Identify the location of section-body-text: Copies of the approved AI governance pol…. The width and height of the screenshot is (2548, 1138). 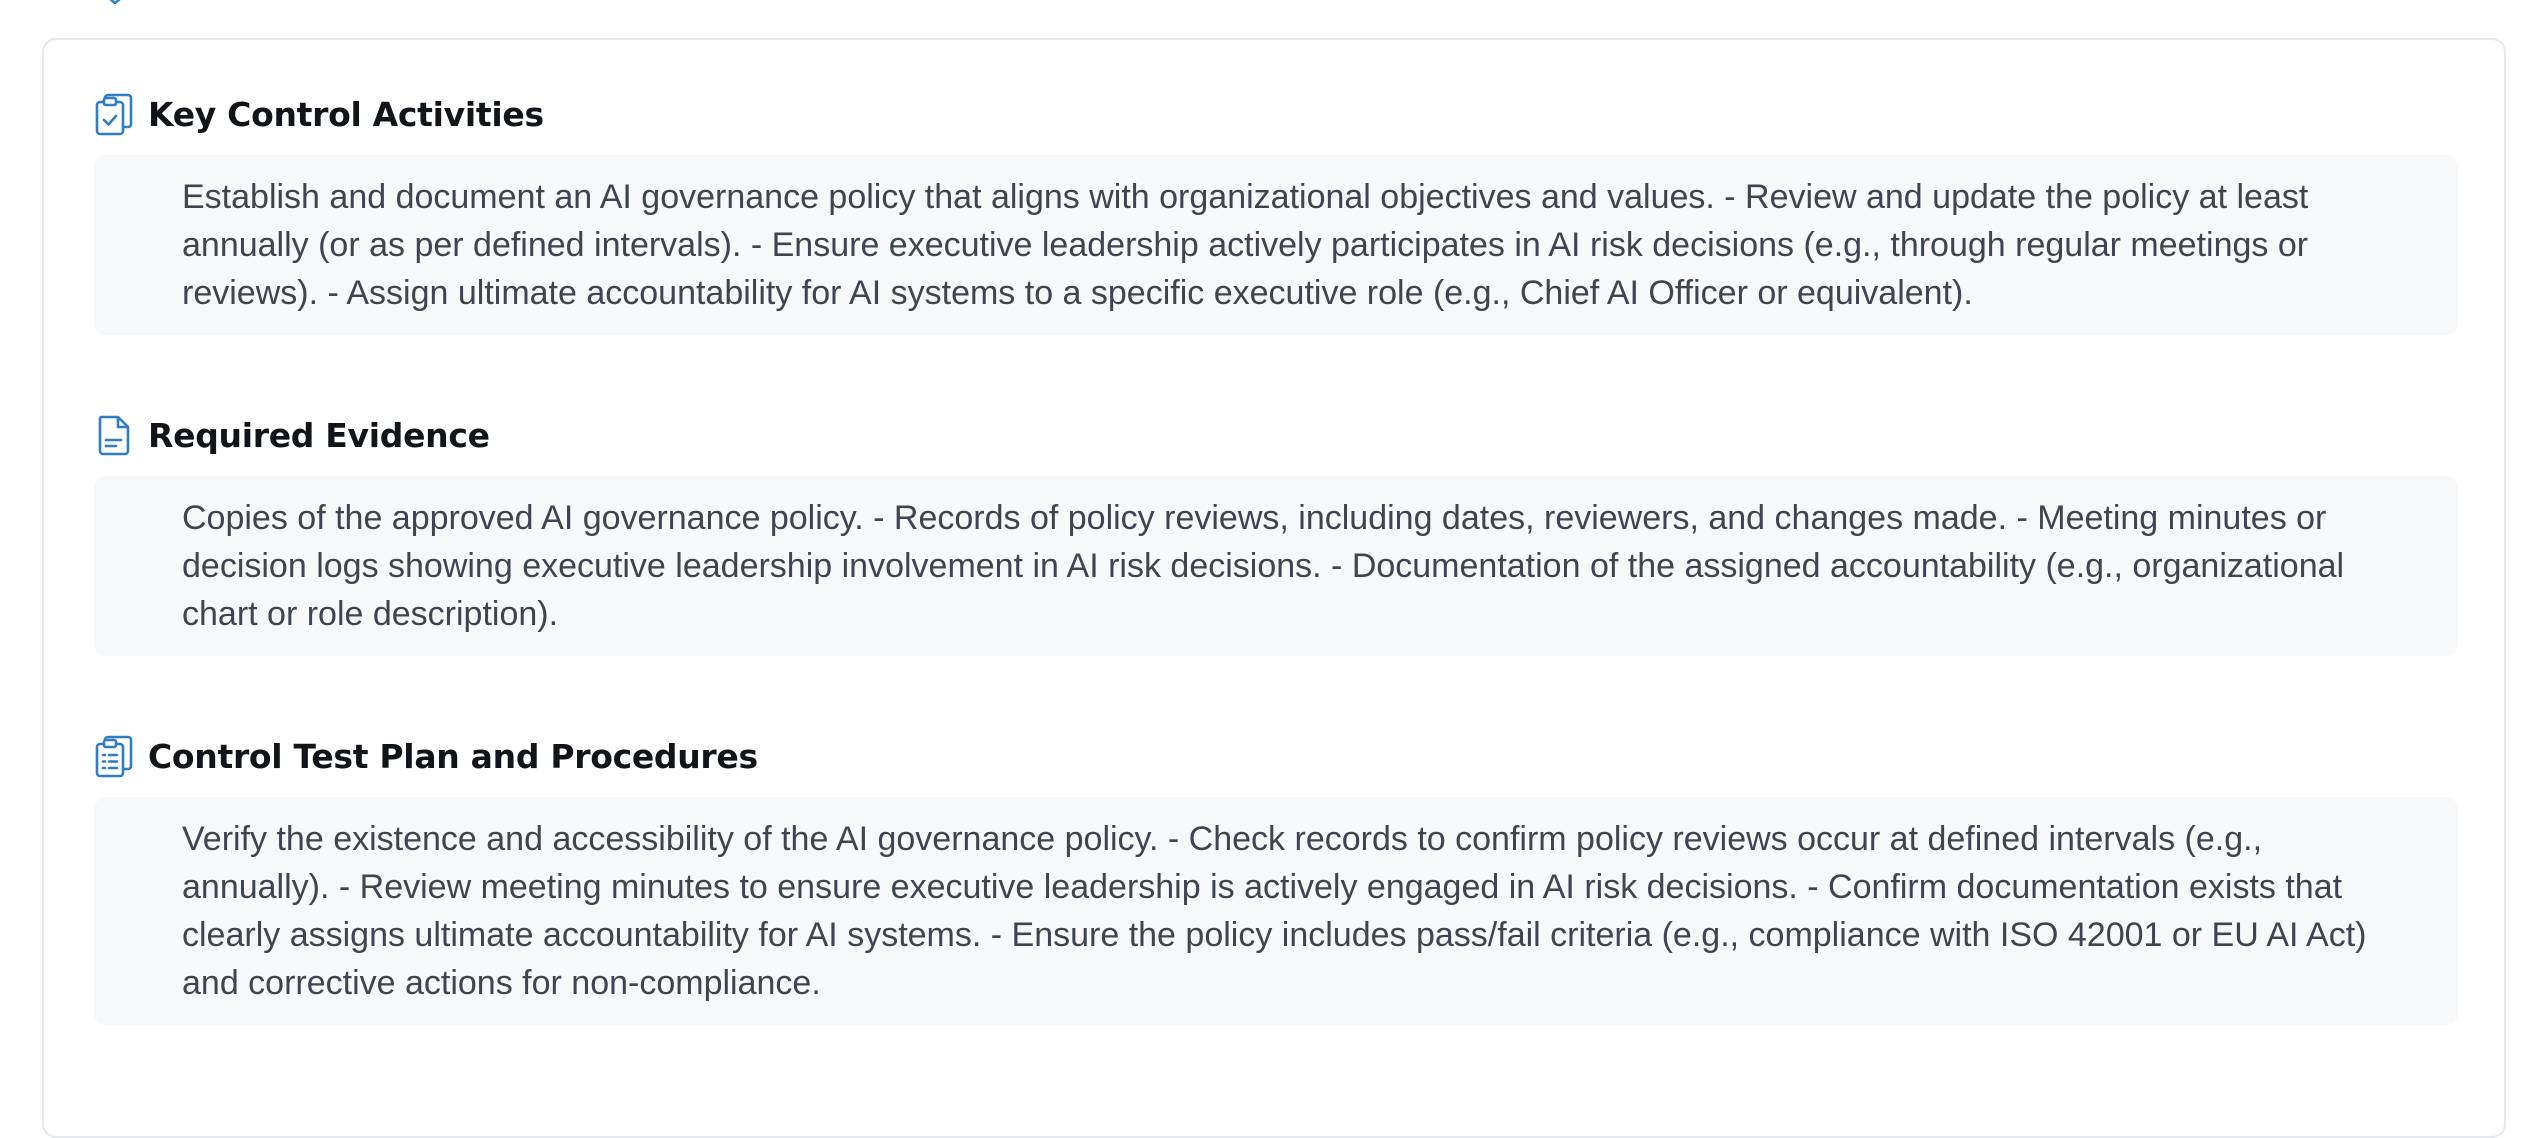
(1263, 566).